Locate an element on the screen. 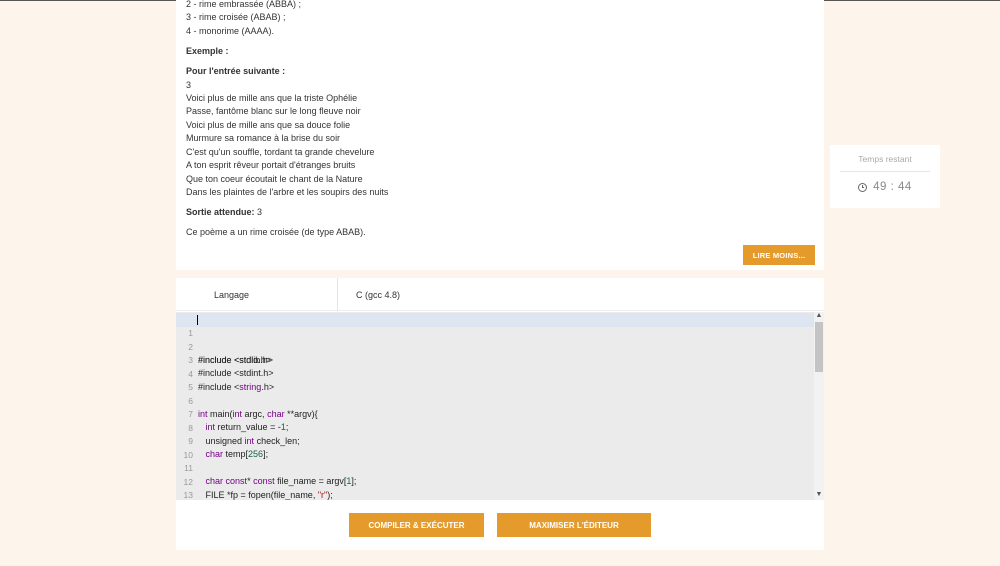 This screenshot has width=1000, height=566. code-line: 2 #include <stdlib.h> is located at coordinates (496, 346).